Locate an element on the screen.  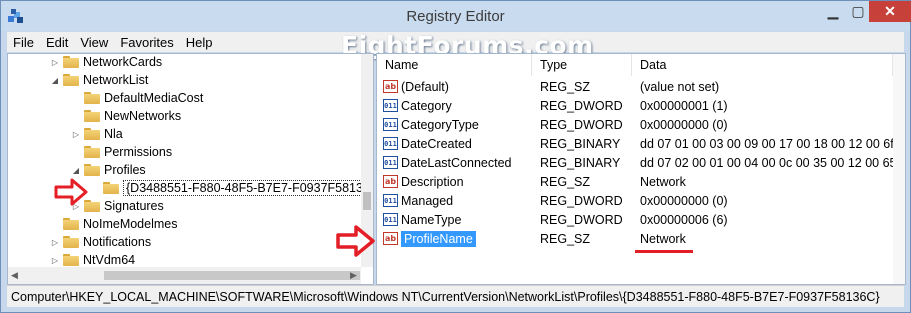
value-data: 0x00000006 (6) is located at coordinates (684, 219).